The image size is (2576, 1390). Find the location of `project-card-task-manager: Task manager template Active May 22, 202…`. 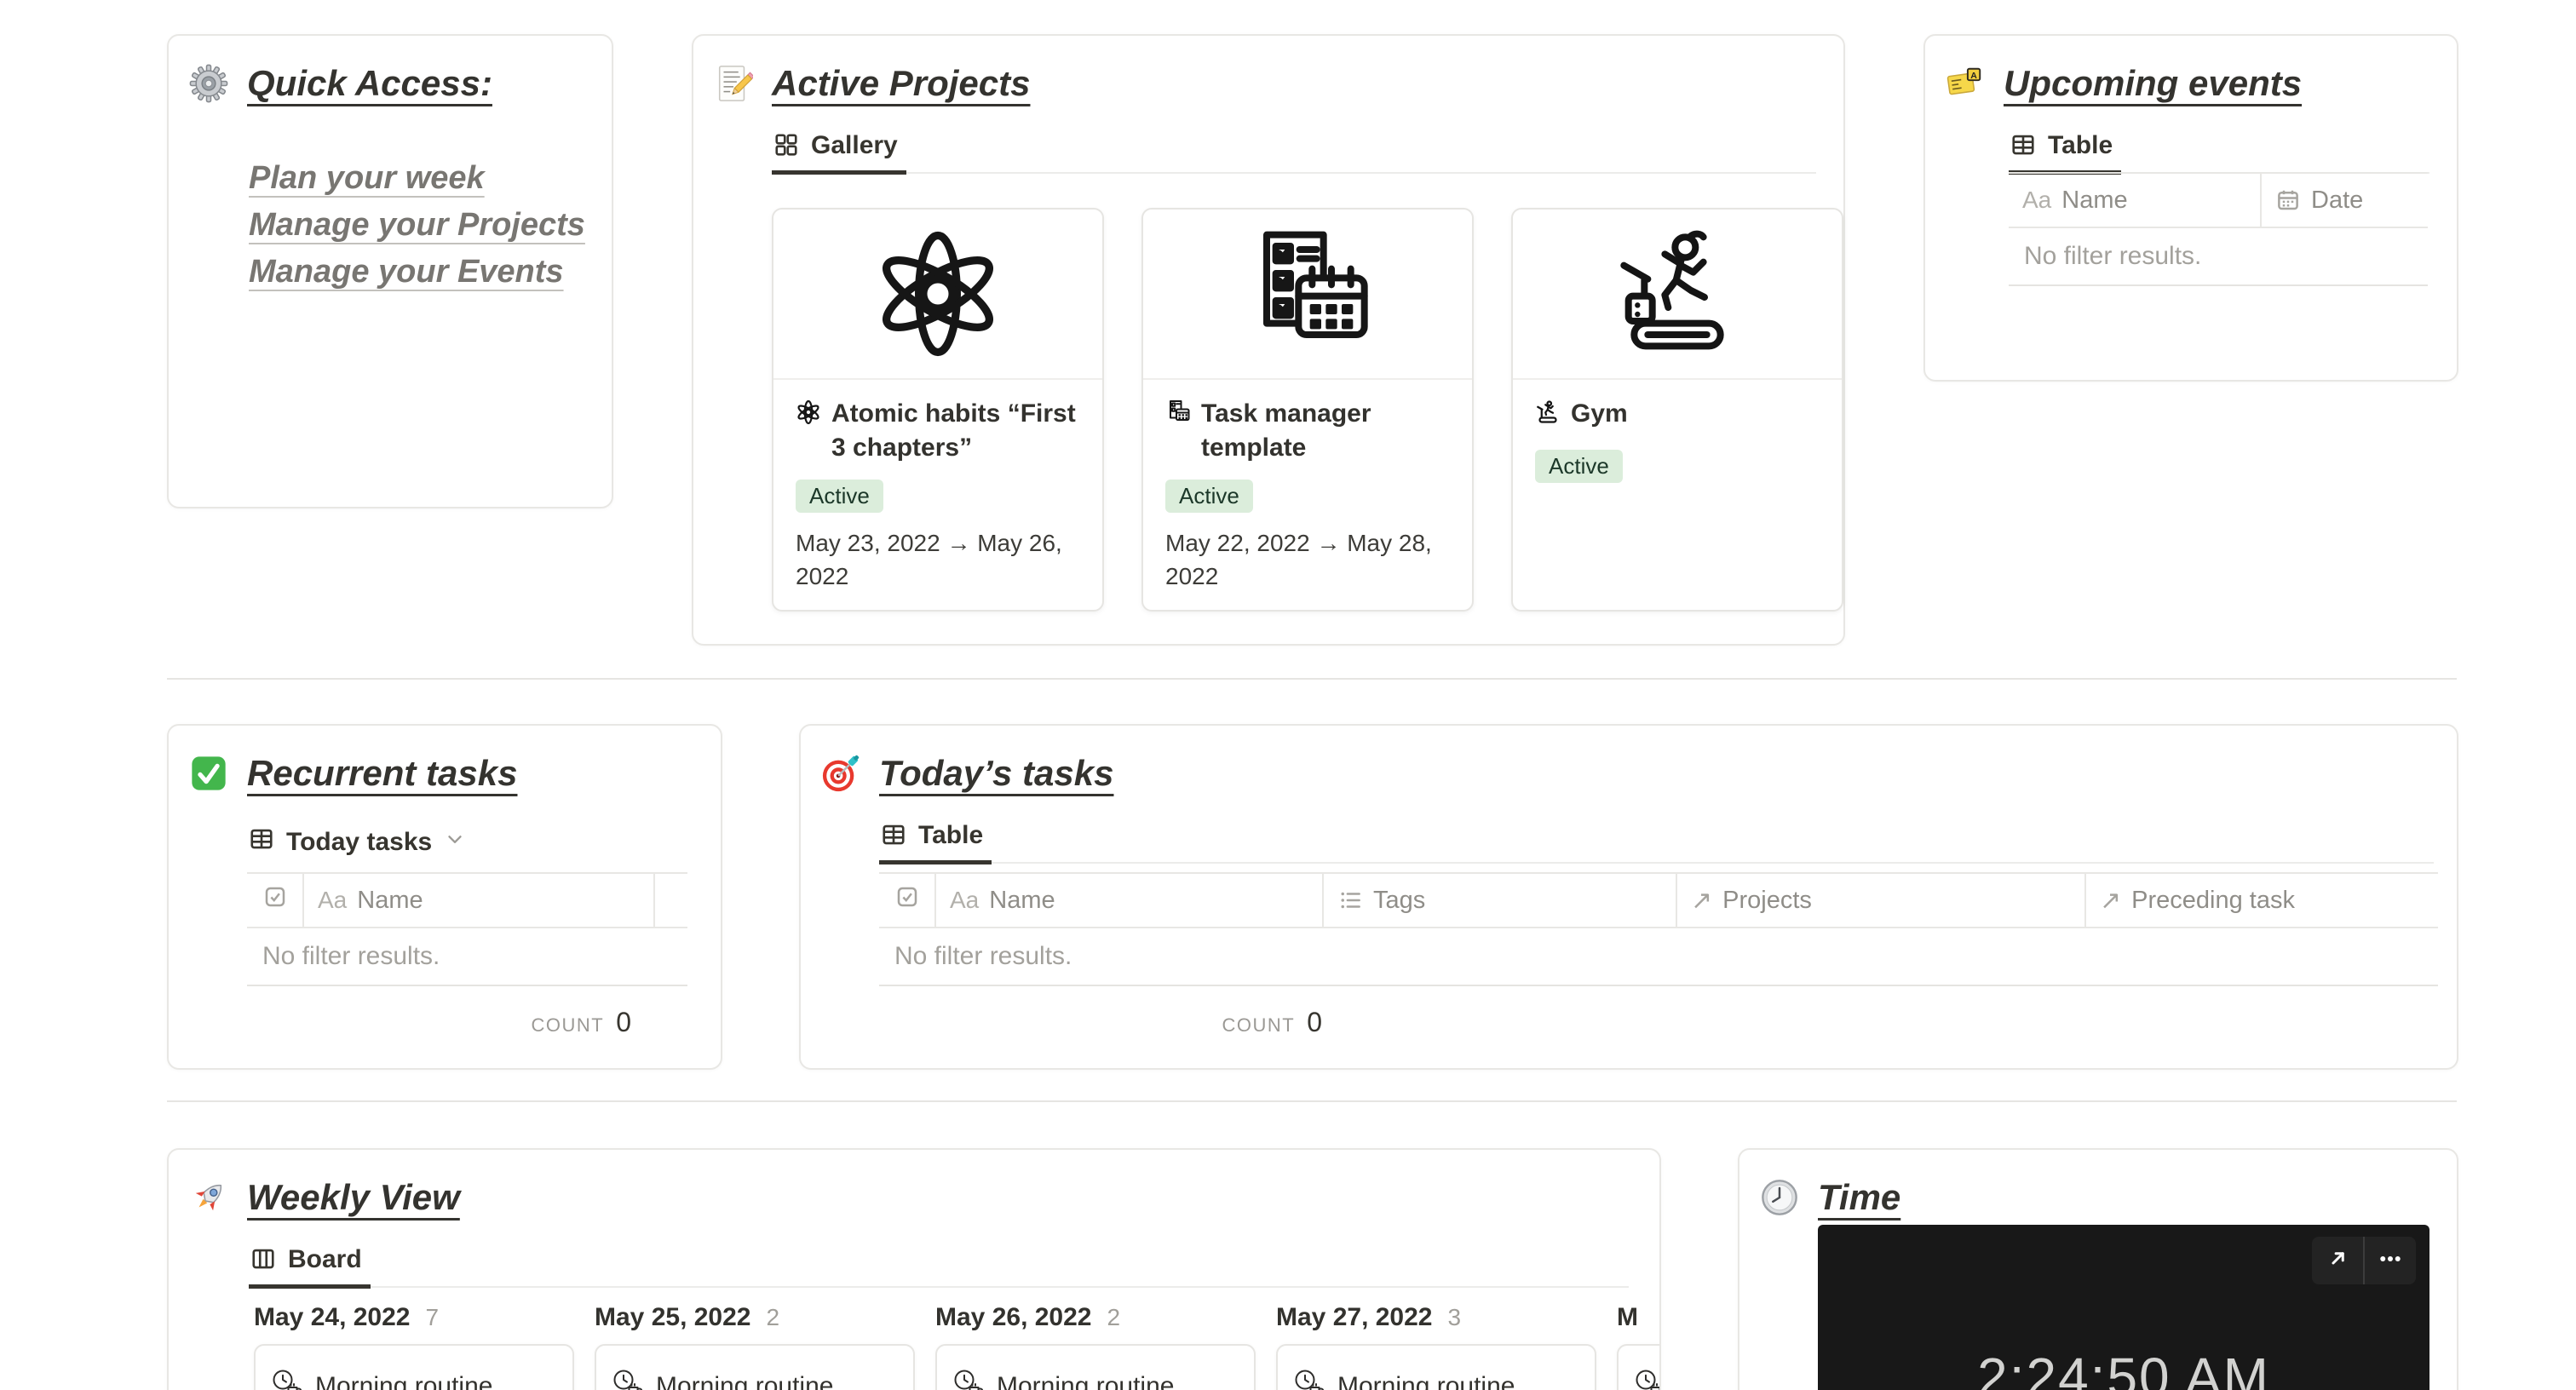

project-card-task-manager: Task manager template Active May 22, 202… is located at coordinates (1308, 410).